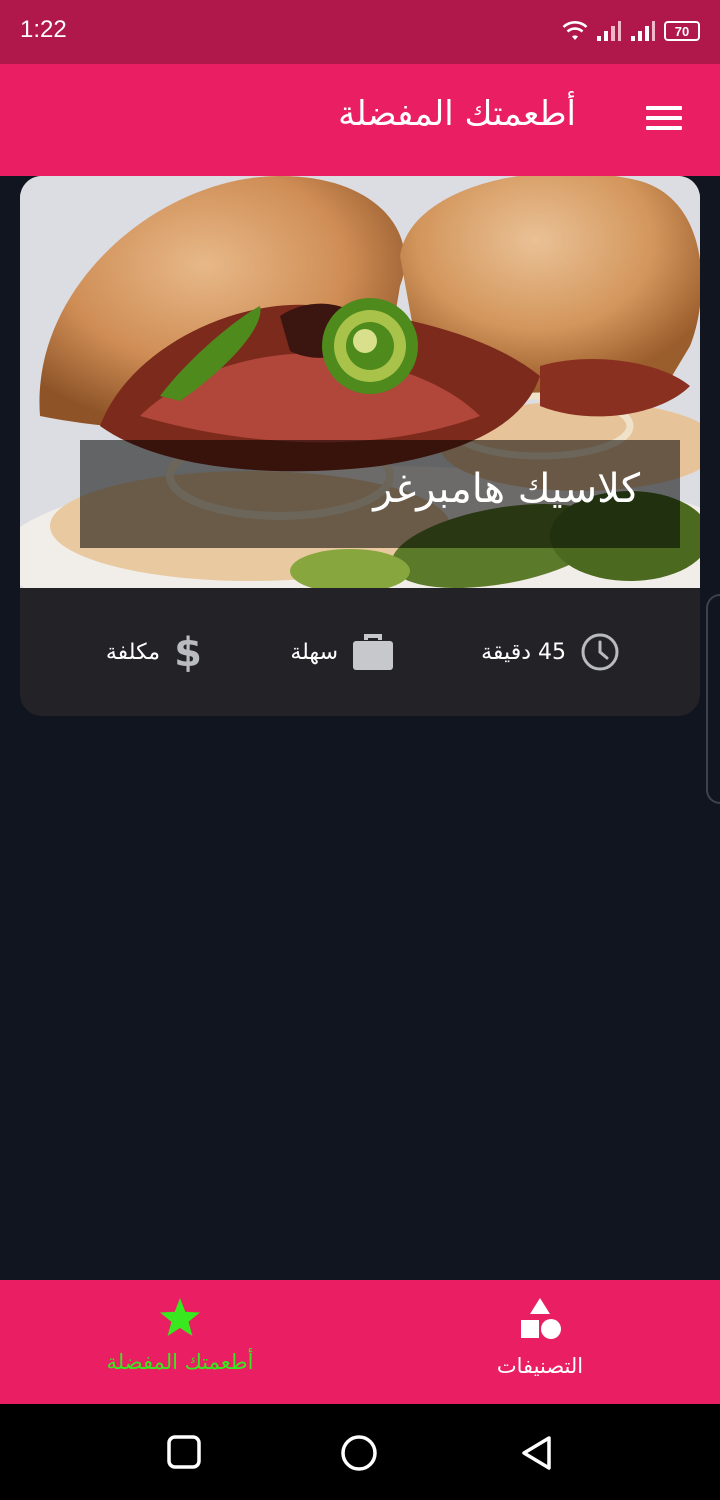  What do you see at coordinates (540, 1366) in the screenshot?
I see `nav-label-categories: التصنيفات` at bounding box center [540, 1366].